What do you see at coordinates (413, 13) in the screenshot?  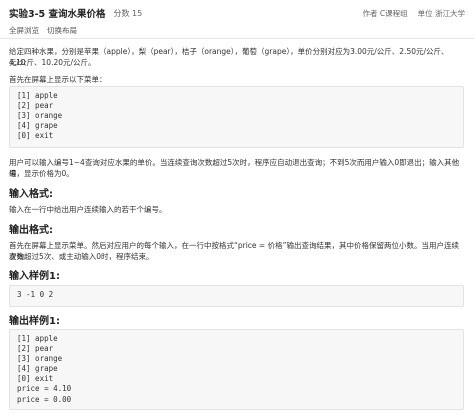 I see `problem-meta: 作者 C课程组 单位 浙江大学` at bounding box center [413, 13].